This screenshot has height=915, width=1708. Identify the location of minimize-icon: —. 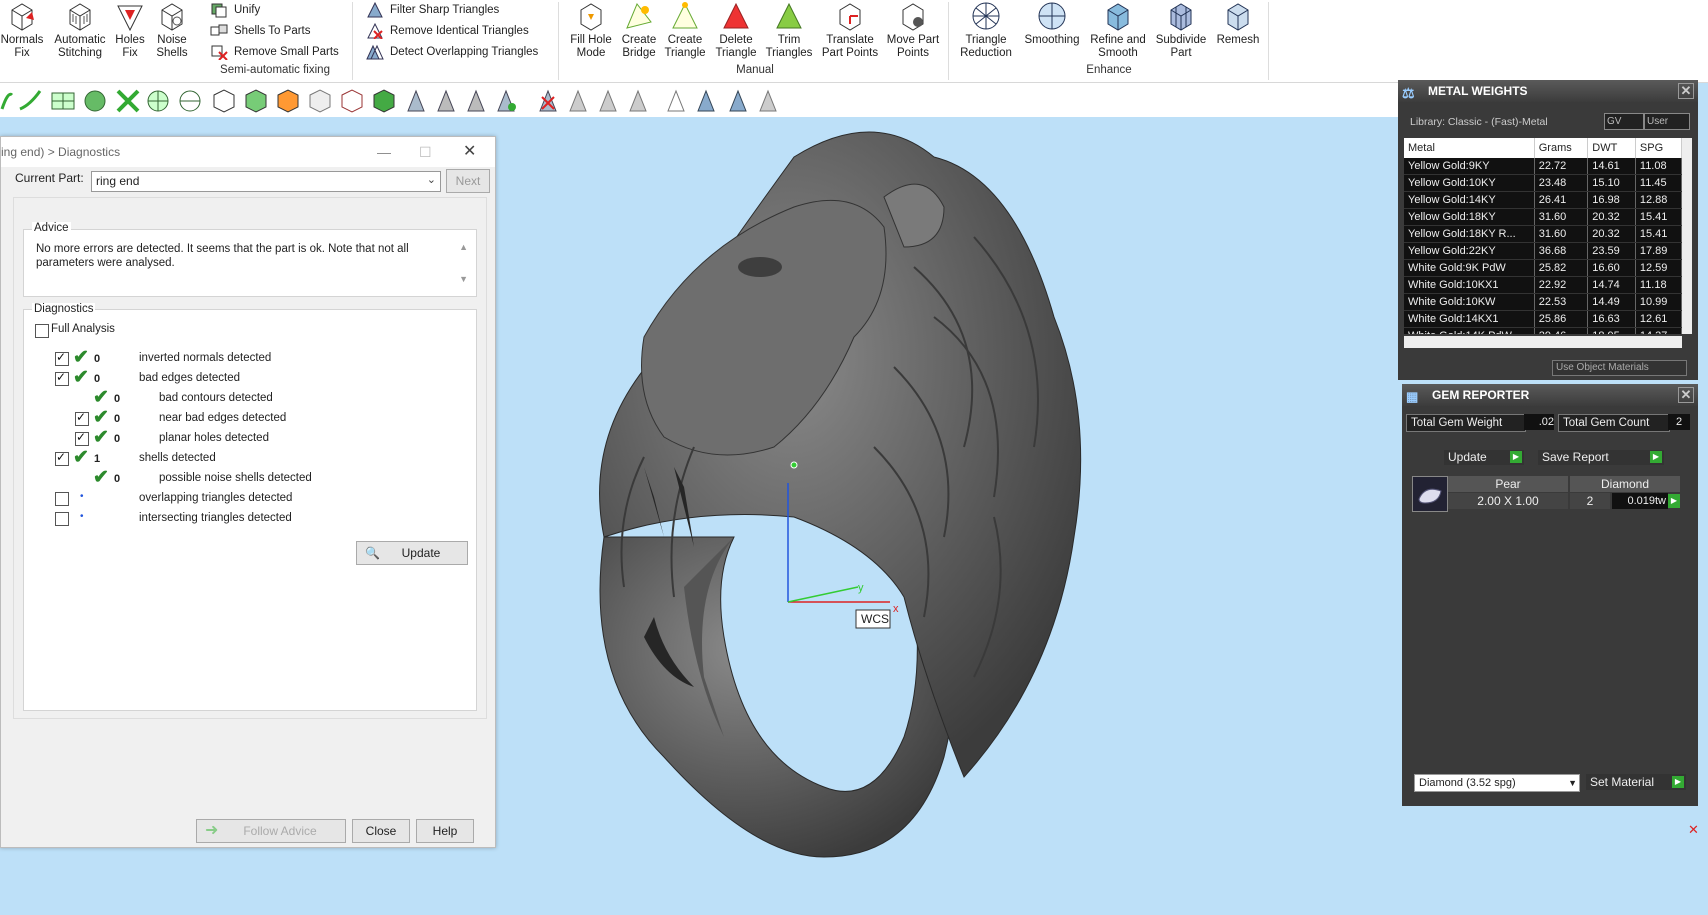
(384, 152).